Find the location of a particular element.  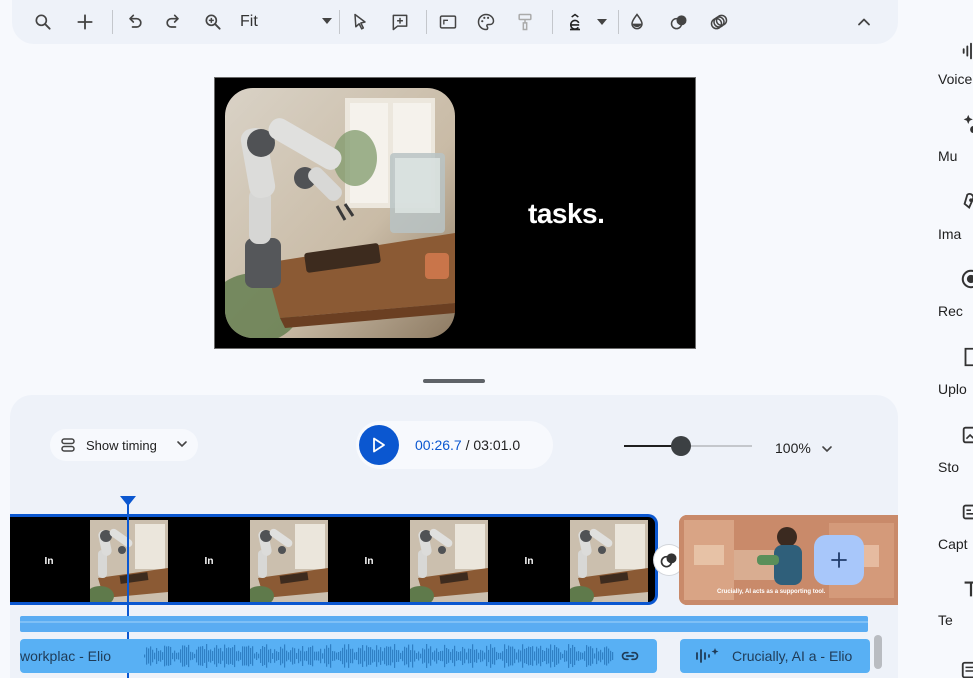

preview-resize-handle is located at coordinates (454, 381).